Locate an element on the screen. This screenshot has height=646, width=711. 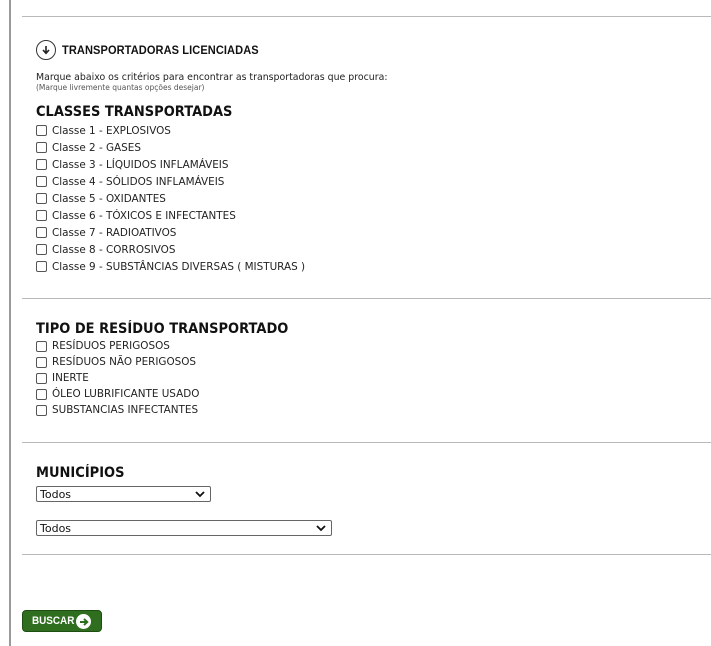
municipio-secondary-select: Todos is located at coordinates (184, 528).